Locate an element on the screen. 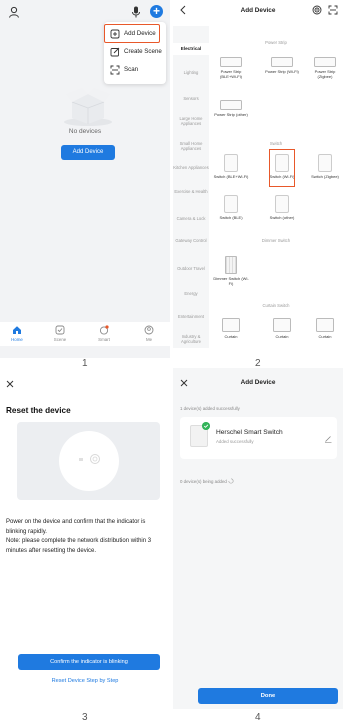  device-power-strip-zigbee: Power Strip (Zigbee) is located at coordinates (325, 68).